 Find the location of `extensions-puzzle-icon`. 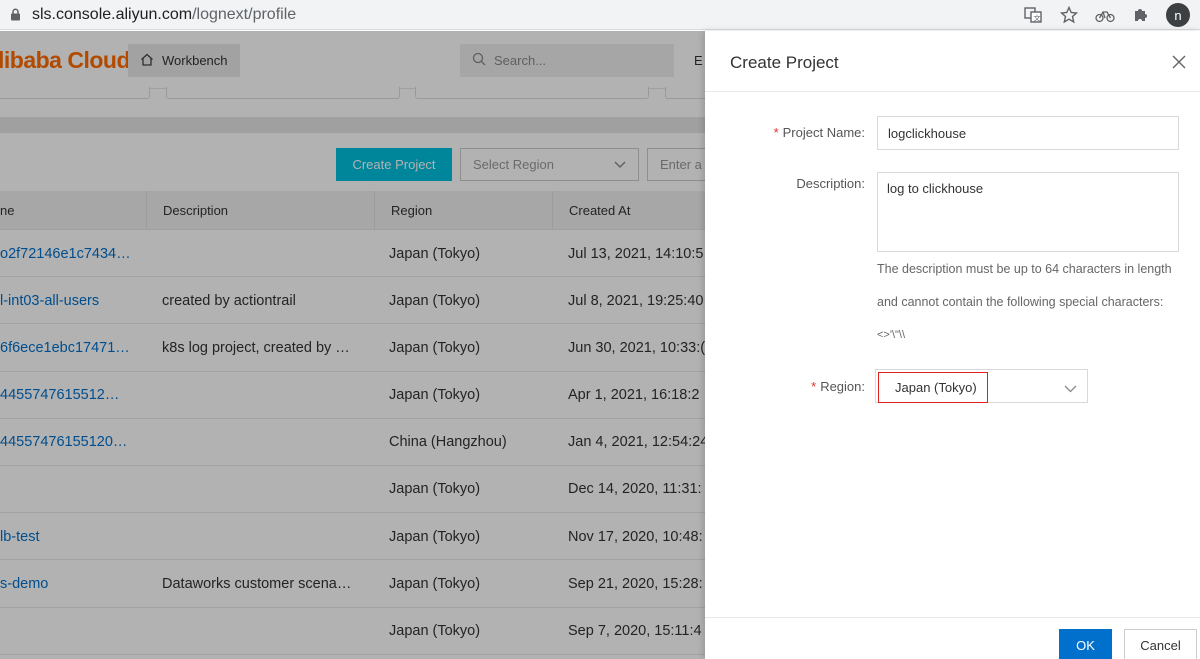

extensions-puzzle-icon is located at coordinates (1141, 15).